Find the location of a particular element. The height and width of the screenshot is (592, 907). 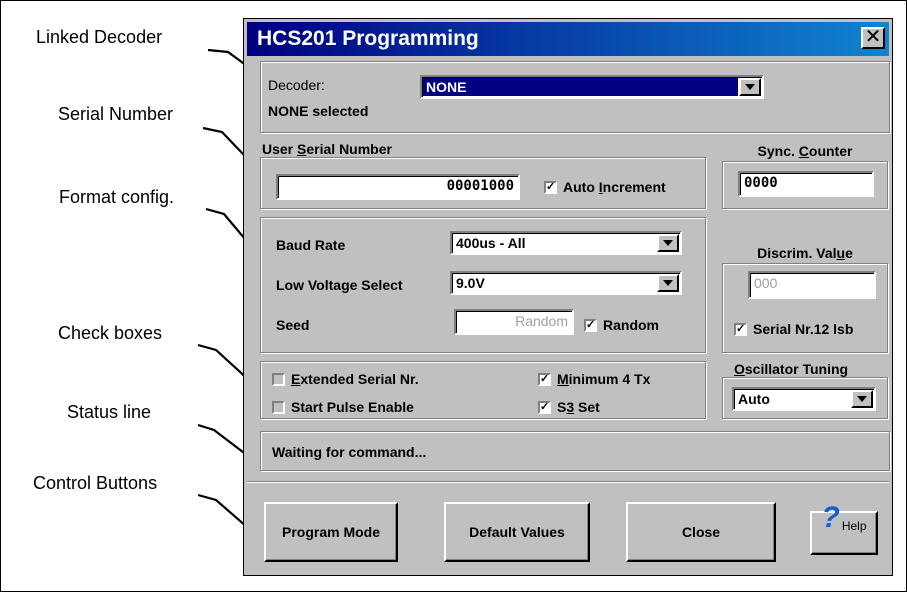

auto-increment-checkbox: Auto Increment is located at coordinates (605, 187).